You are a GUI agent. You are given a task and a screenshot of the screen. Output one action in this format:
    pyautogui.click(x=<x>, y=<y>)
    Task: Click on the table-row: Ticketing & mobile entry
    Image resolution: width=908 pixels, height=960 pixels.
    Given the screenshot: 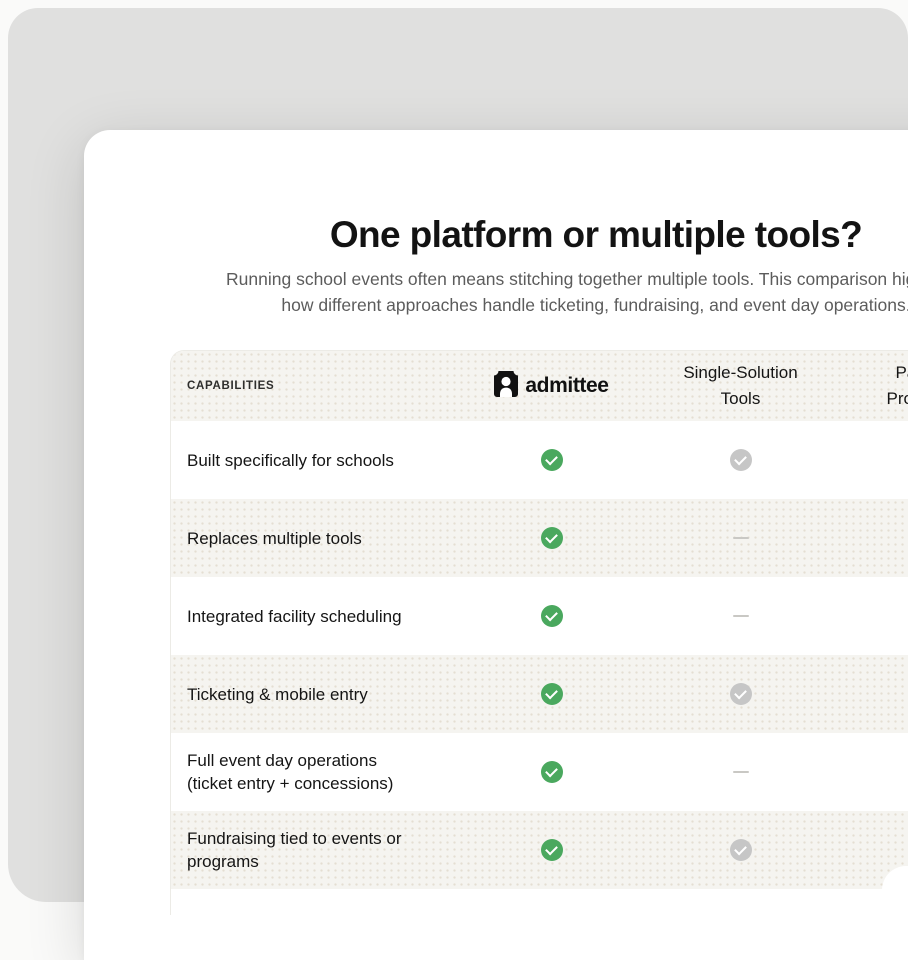 What is the action you would take?
    pyautogui.click(x=539, y=694)
    